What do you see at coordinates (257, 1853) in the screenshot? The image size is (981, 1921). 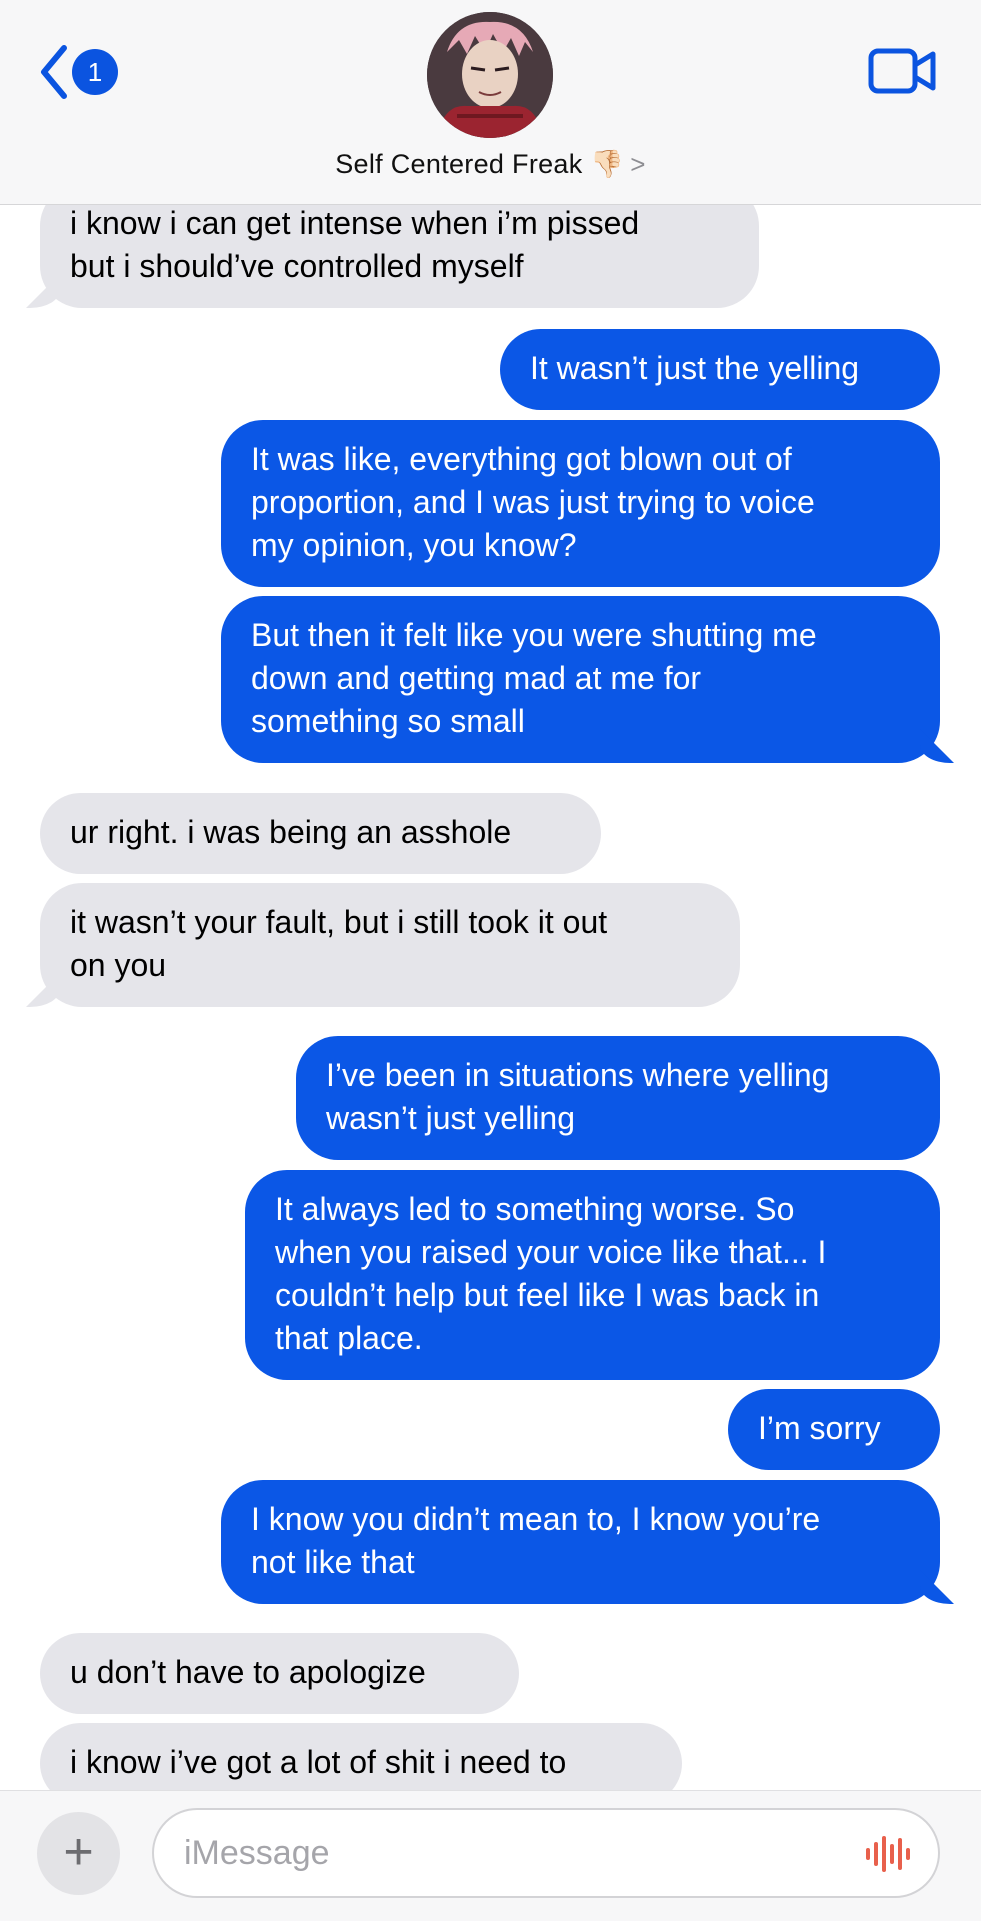 I see `message-input-placeholder: iMessage` at bounding box center [257, 1853].